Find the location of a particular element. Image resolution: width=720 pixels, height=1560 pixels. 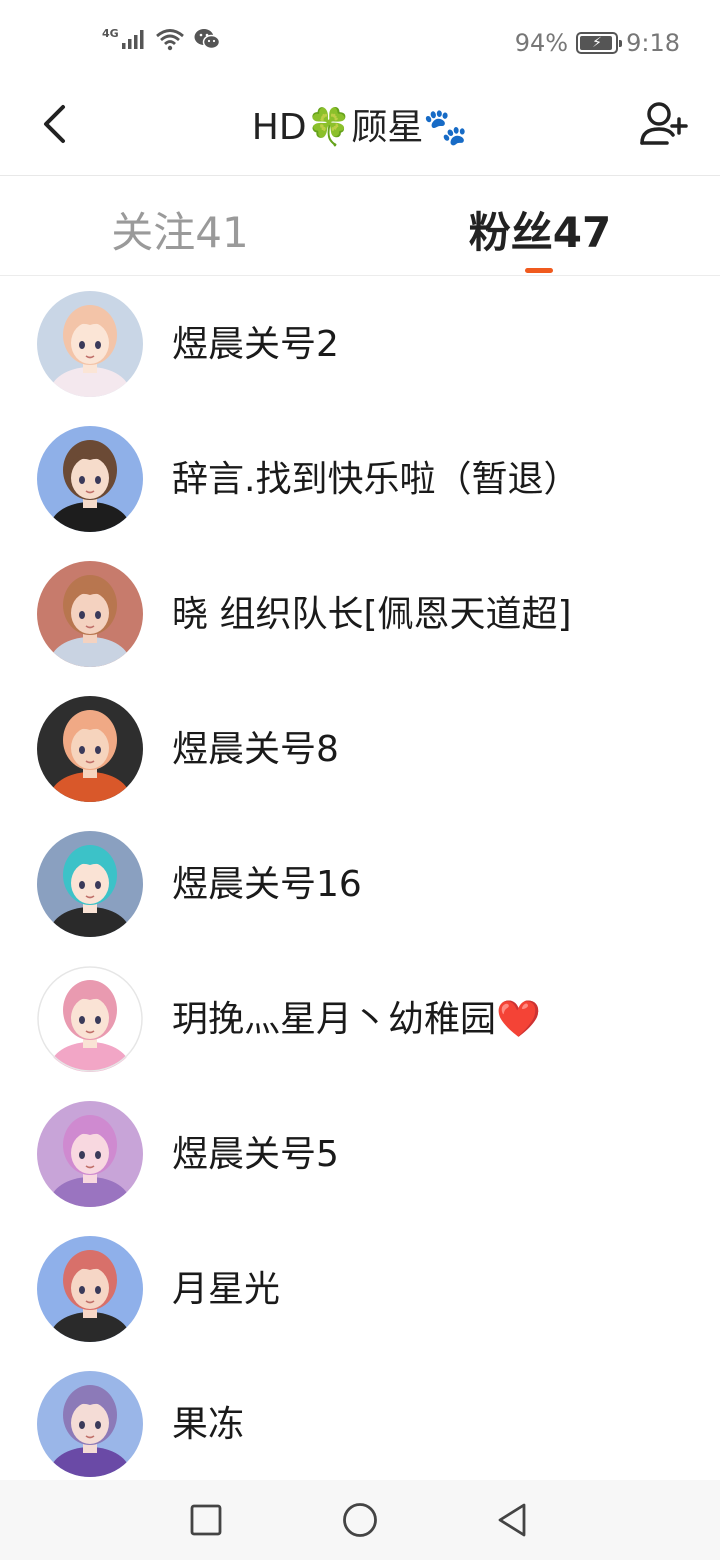

fan-list-item: 玥挽灬星月丶幼稚园❤️ is located at coordinates (360, 1019).